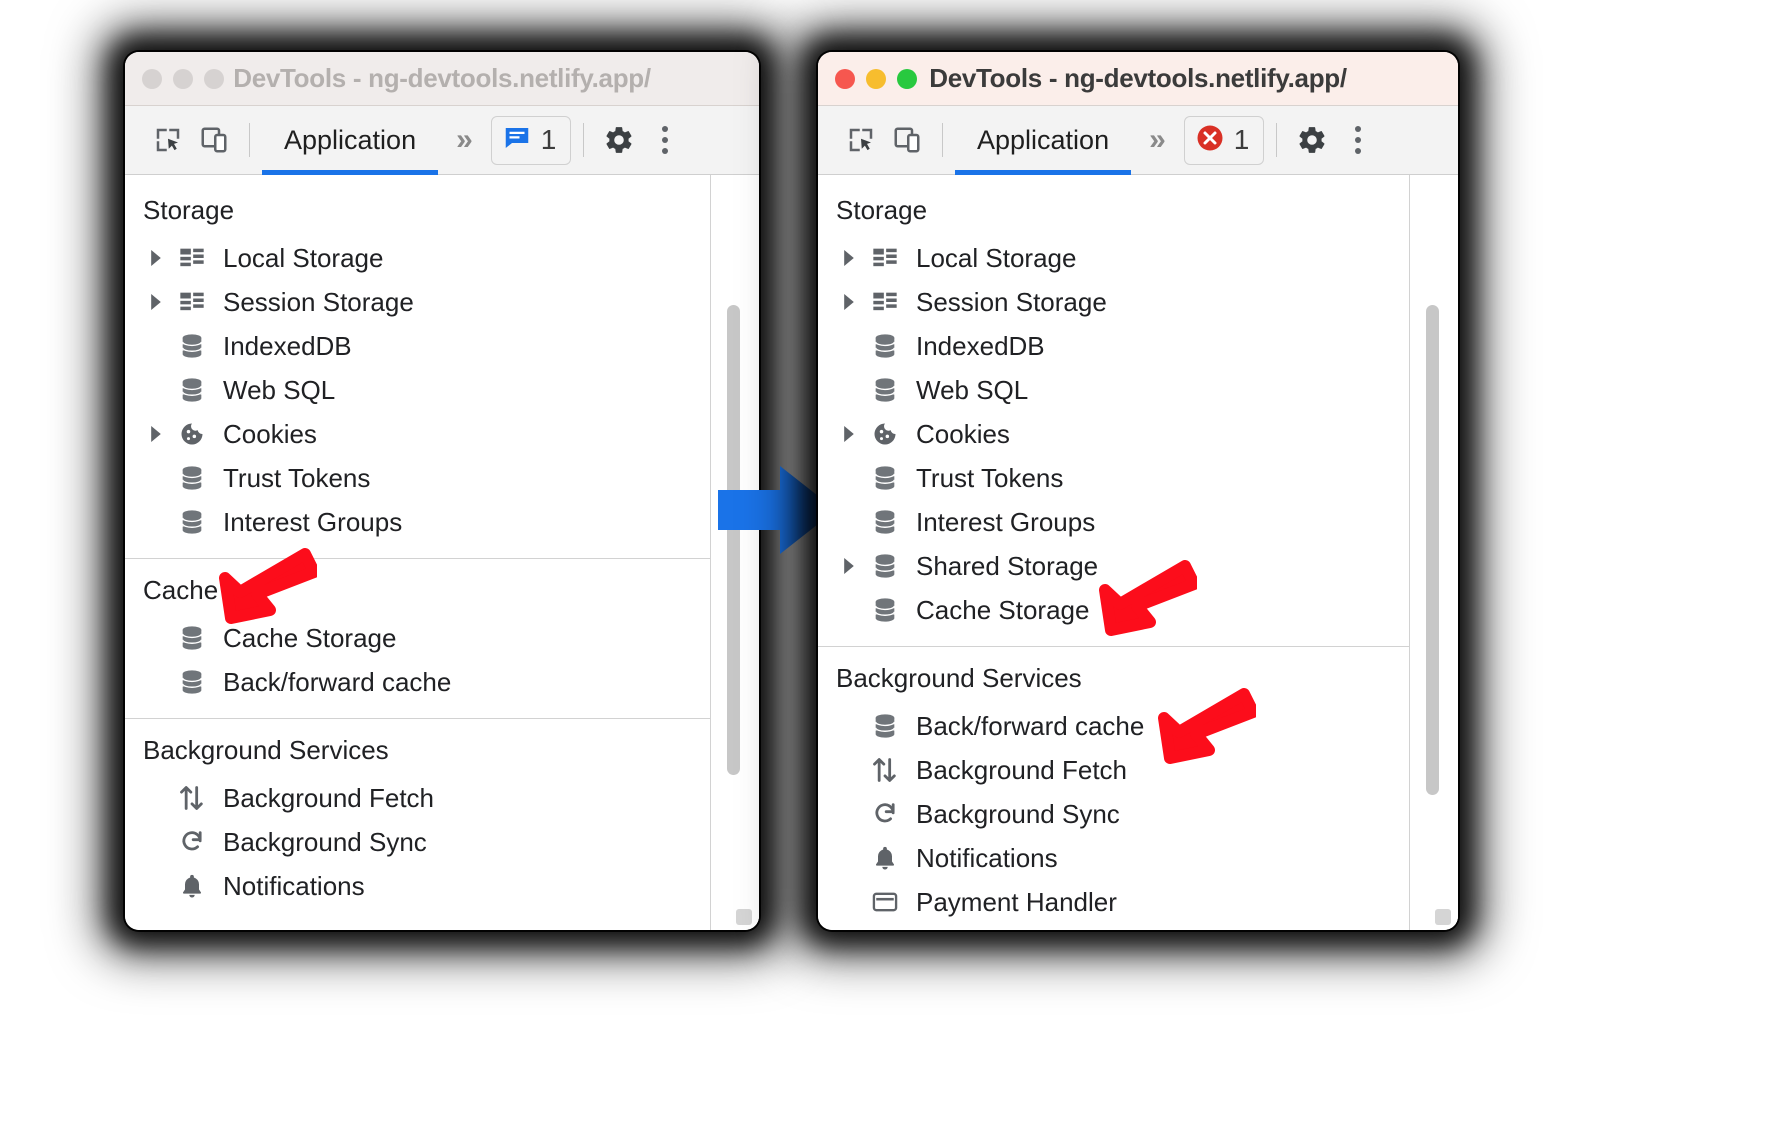 This screenshot has width=1780, height=1126. What do you see at coordinates (548, 139) in the screenshot?
I see `info-badge-count: 1` at bounding box center [548, 139].